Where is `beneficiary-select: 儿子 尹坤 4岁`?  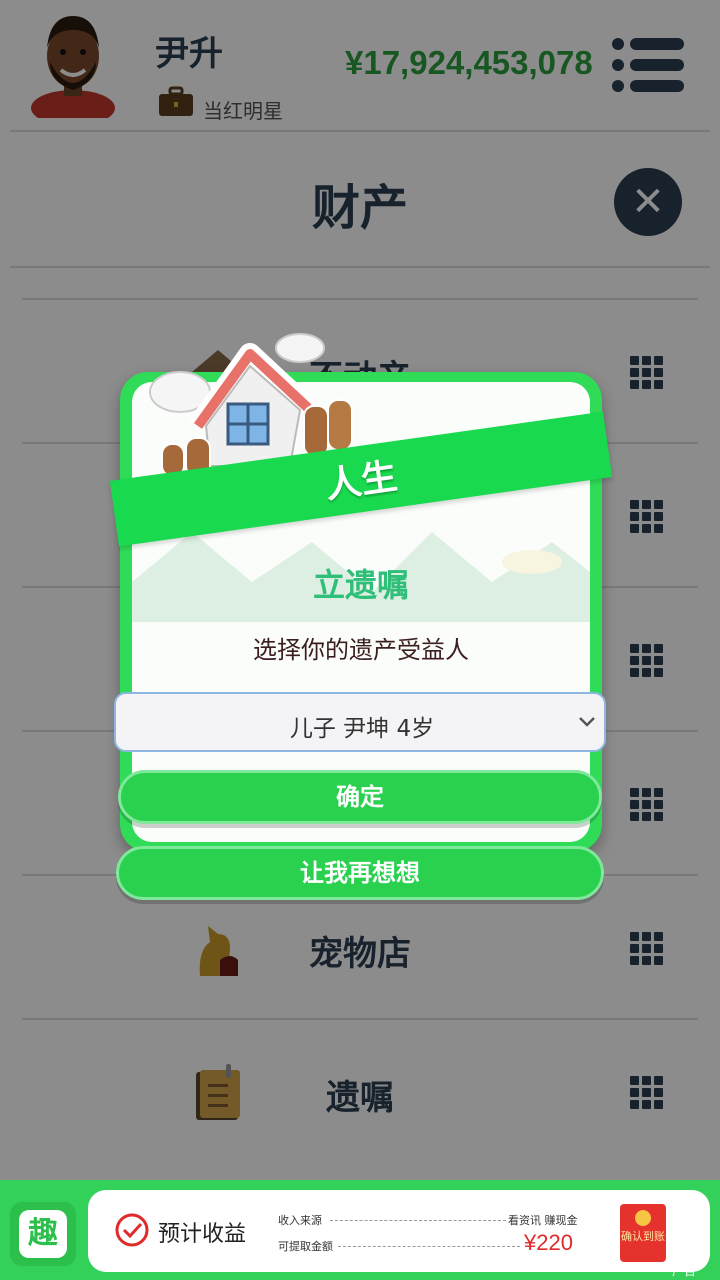
beneficiary-select: 儿子 尹坤 4岁 is located at coordinates (360, 722).